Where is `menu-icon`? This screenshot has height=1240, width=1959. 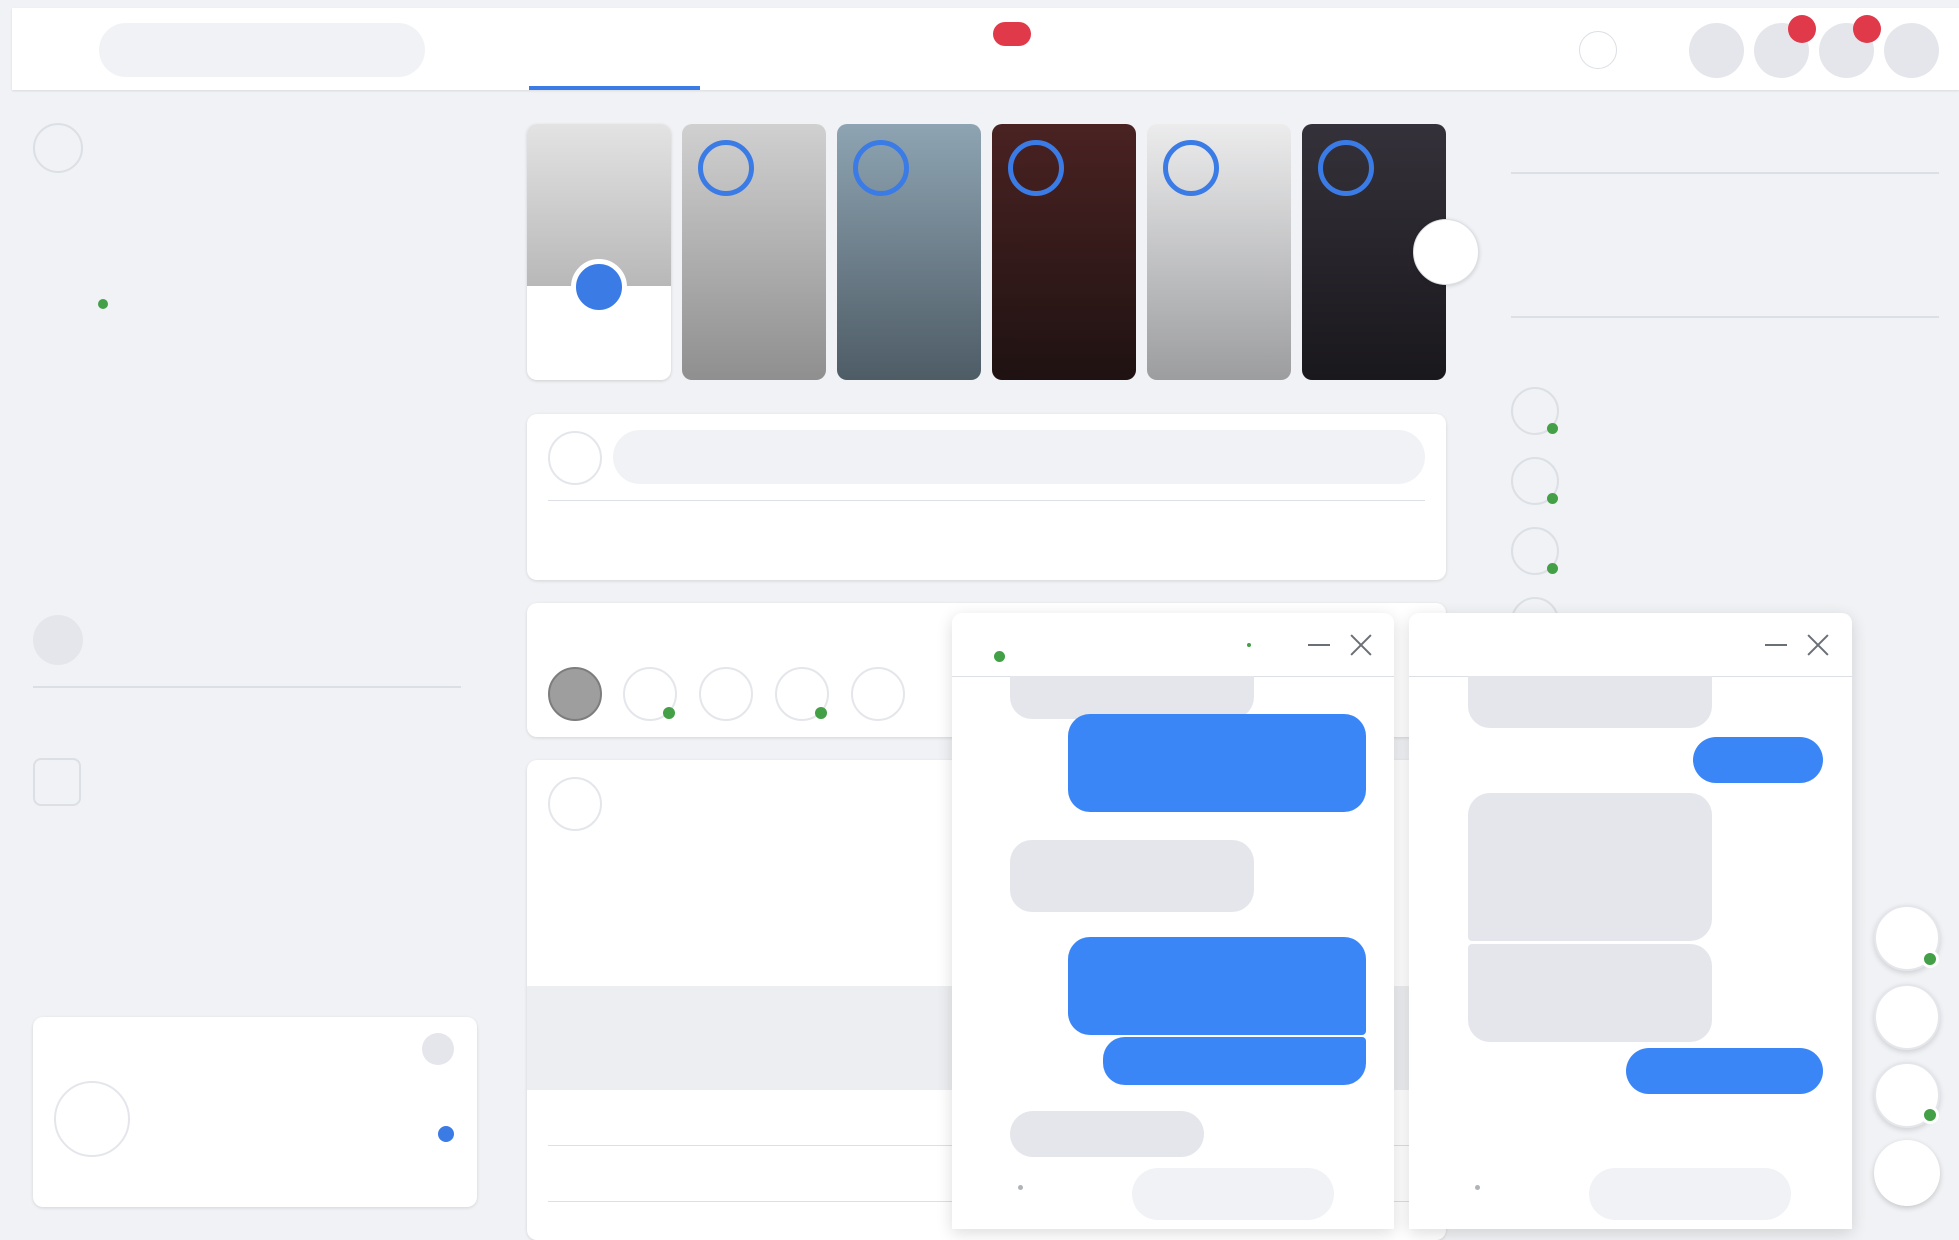 menu-icon is located at coordinates (1716, 50).